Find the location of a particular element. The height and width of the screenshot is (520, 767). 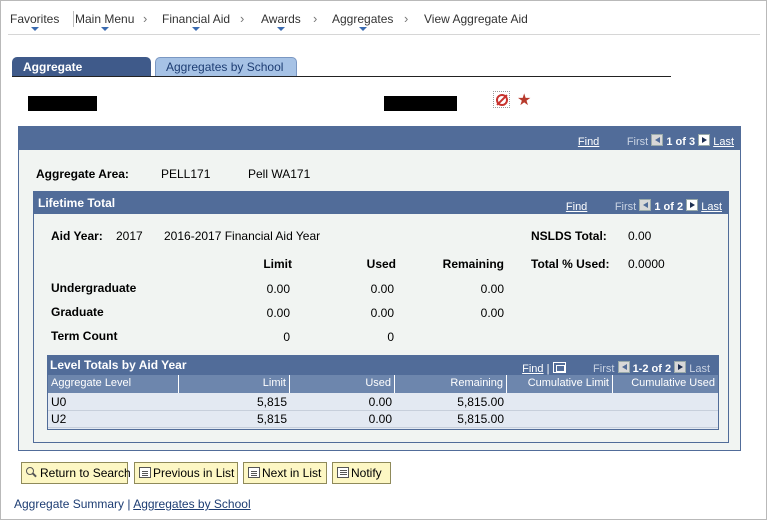

nav-awards: Awards is located at coordinates (281, 21).